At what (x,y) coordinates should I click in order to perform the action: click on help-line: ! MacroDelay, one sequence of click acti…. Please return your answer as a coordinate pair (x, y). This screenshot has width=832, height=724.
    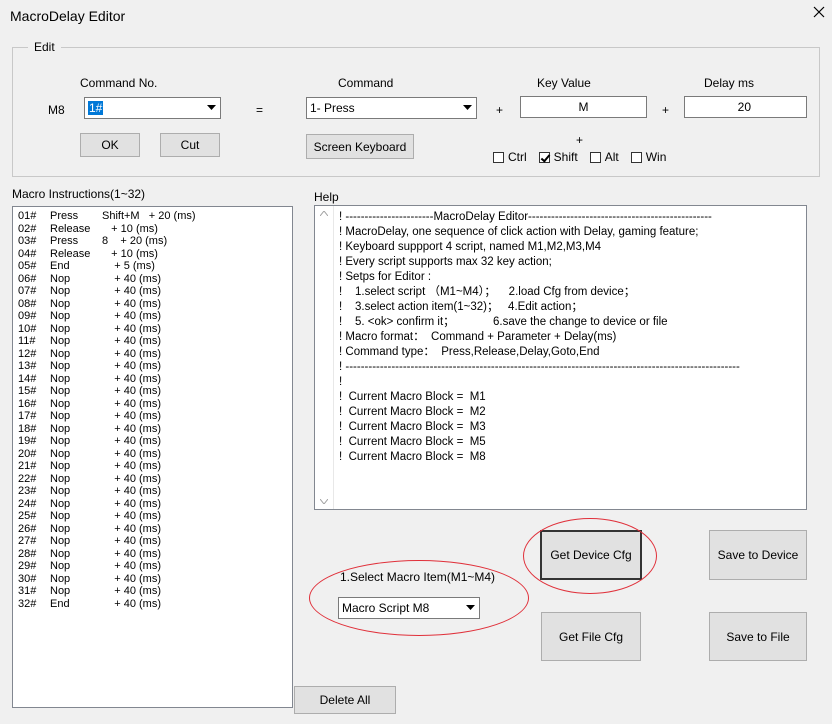
    Looking at the image, I should click on (519, 232).